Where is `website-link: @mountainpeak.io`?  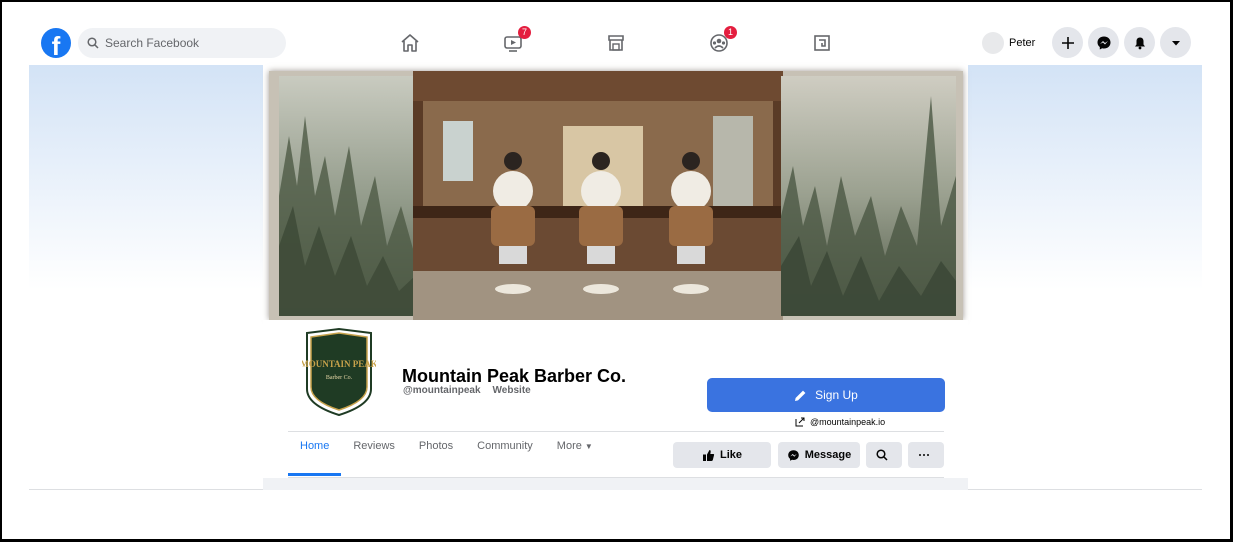 website-link: @mountainpeak.io is located at coordinates (840, 422).